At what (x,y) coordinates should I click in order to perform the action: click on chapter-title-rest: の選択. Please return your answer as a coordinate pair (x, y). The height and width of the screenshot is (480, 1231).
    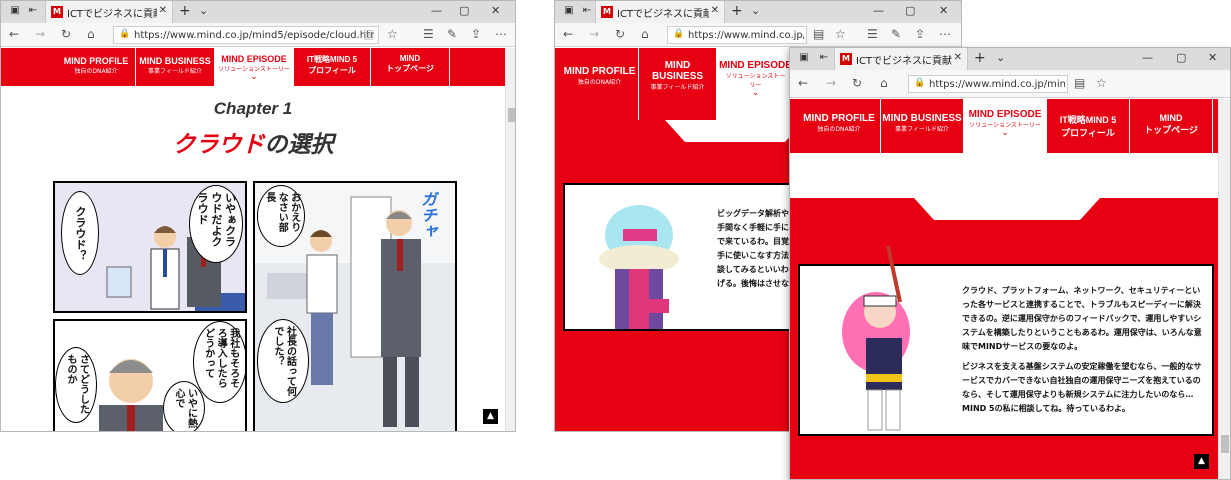
    Looking at the image, I should click on (299, 145).